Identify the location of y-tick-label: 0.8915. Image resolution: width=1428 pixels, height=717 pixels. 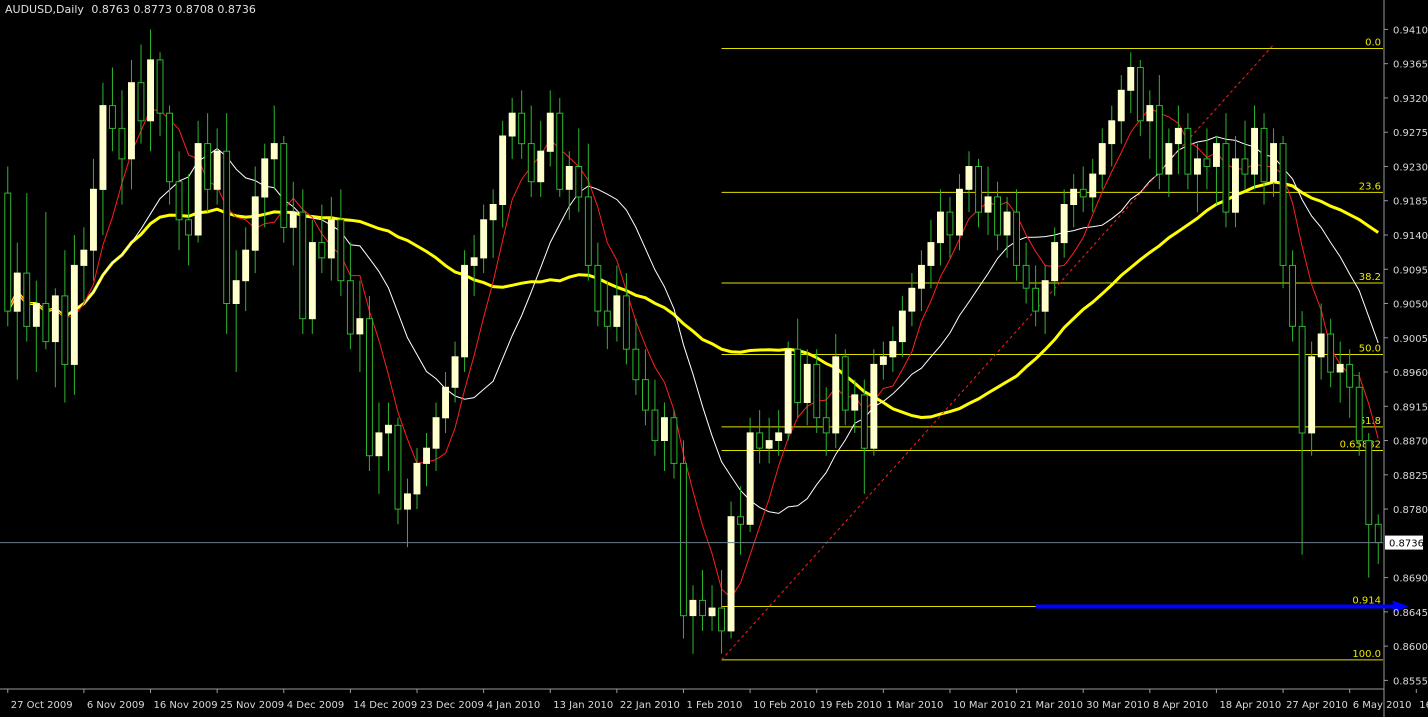
(1410, 407).